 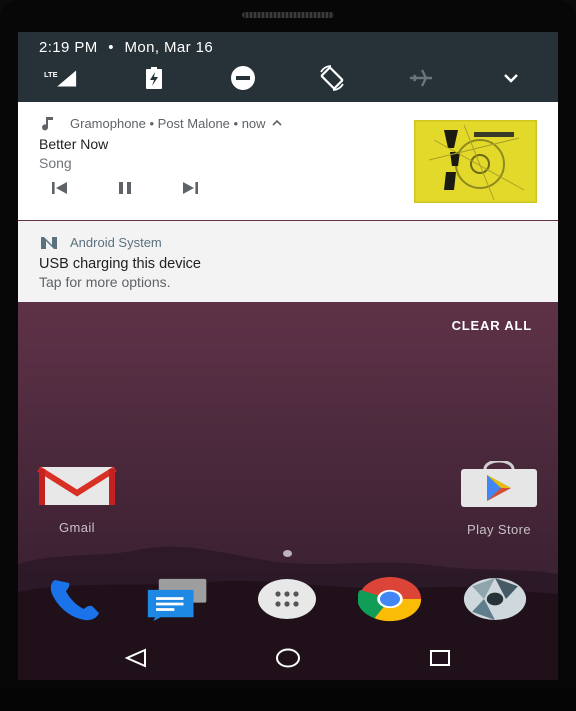 What do you see at coordinates (499, 483) in the screenshot?
I see `play-store-icon` at bounding box center [499, 483].